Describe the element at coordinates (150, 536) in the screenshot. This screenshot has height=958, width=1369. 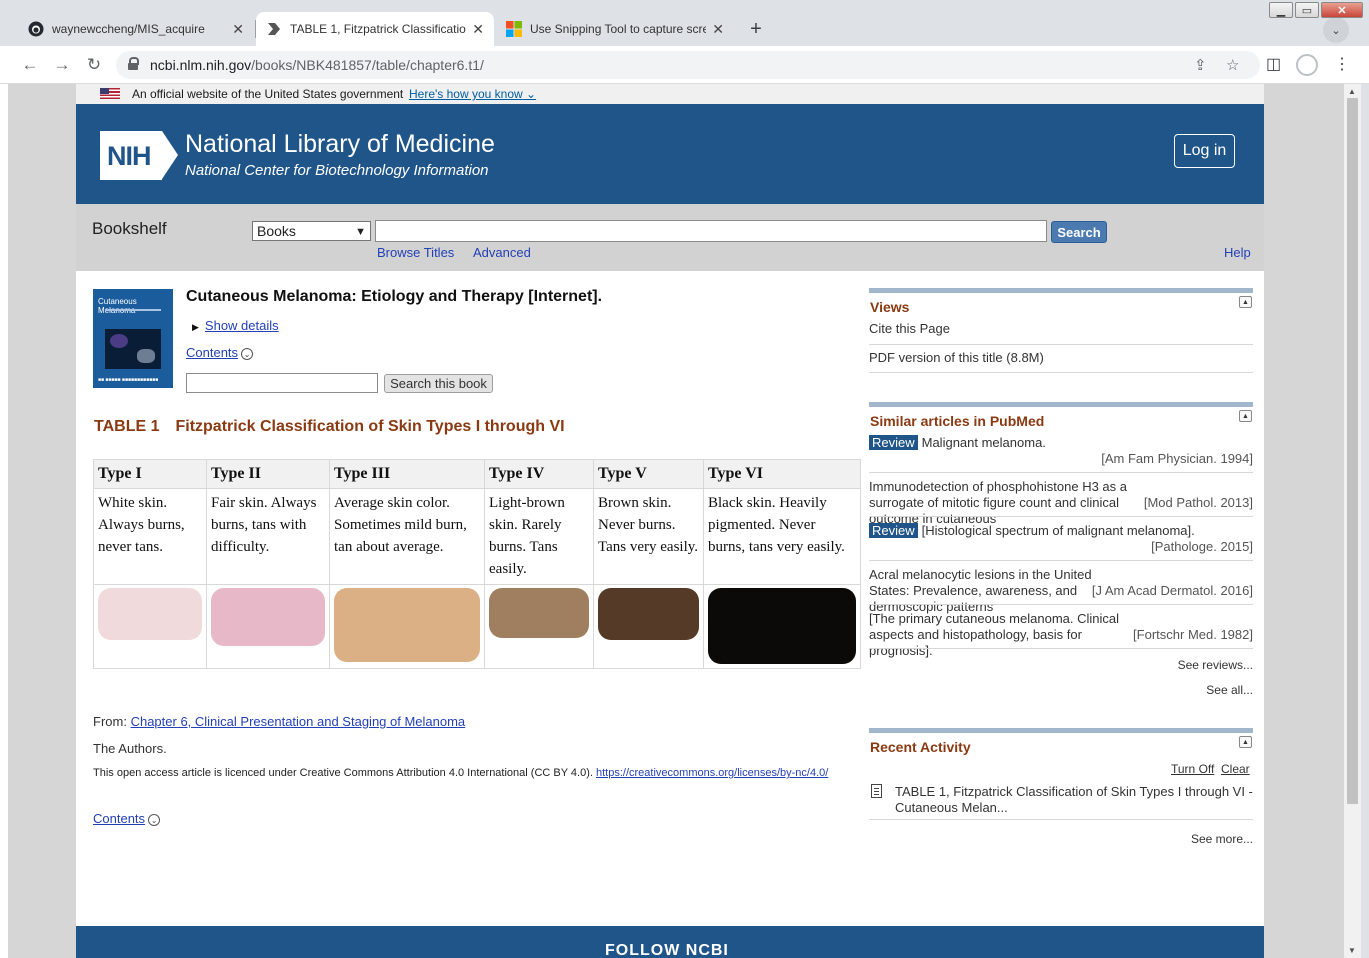
I see `table-cell: White skin. Always burns, never tans.` at that location.